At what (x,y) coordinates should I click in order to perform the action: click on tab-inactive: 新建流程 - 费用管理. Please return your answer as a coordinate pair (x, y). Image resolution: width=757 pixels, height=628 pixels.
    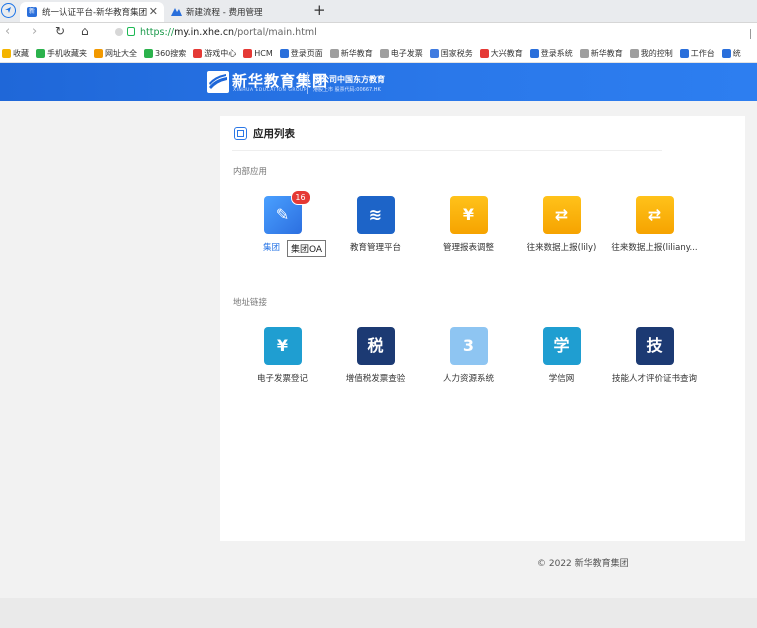
    Looking at the image, I should click on (235, 12).